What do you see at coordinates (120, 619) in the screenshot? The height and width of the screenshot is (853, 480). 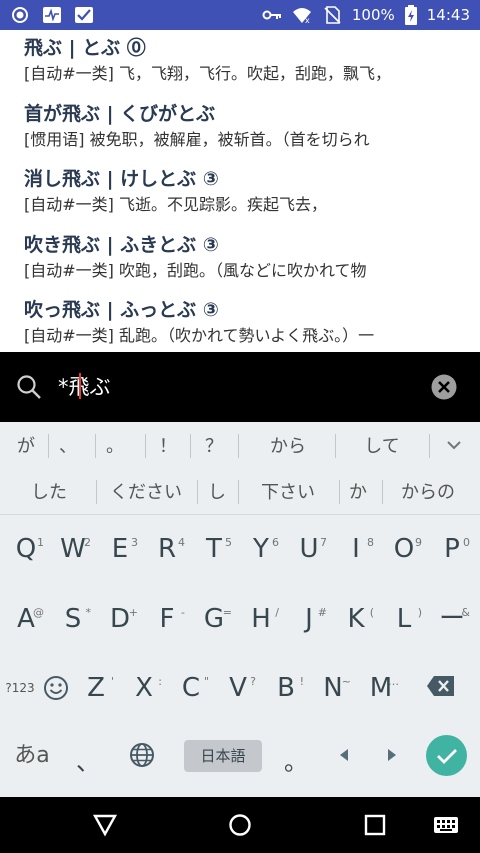 I see `key: D +` at bounding box center [120, 619].